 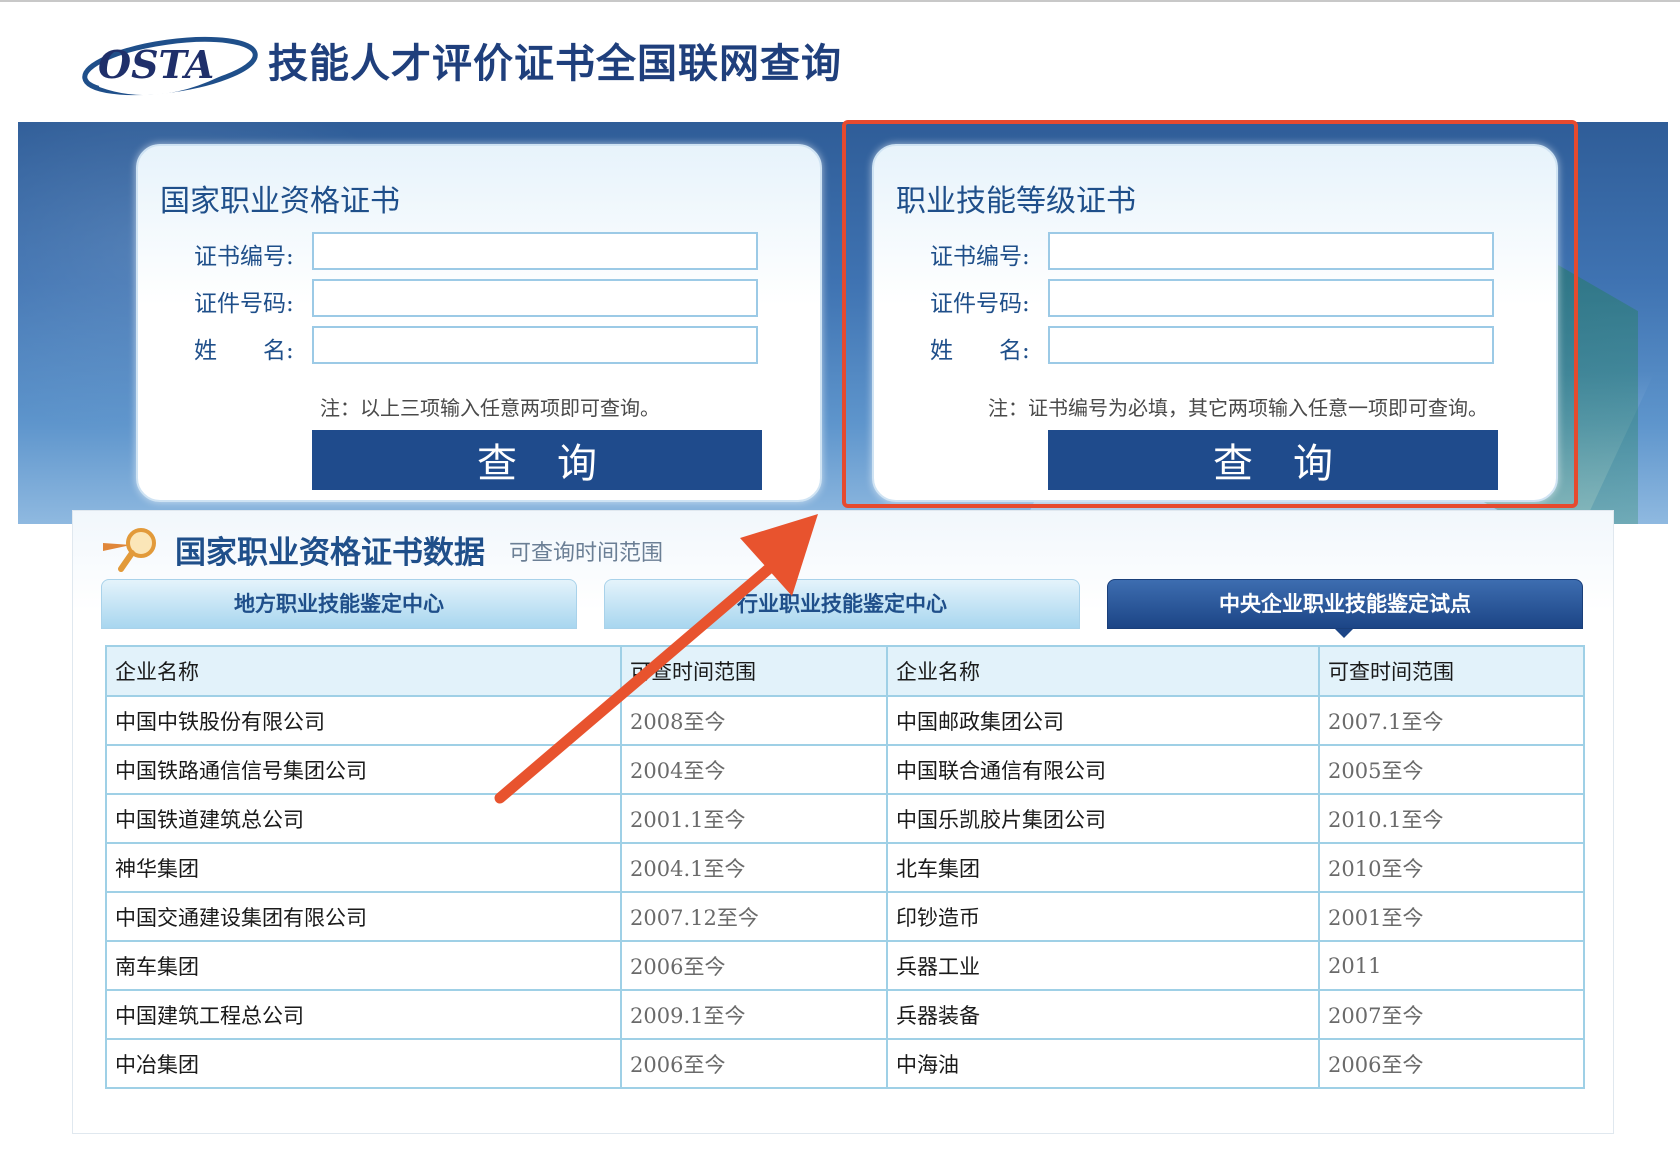 What do you see at coordinates (1103, 720) in the screenshot?
I see `enterprise-name: 中国邮政集团公司` at bounding box center [1103, 720].